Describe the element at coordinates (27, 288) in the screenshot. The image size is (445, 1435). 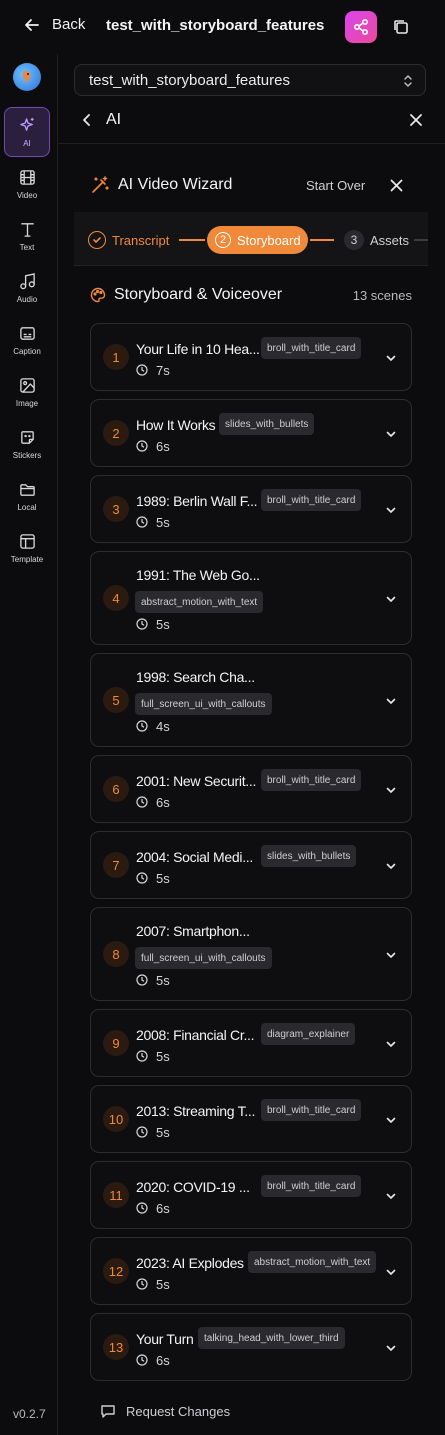
I see `sidebar-item-audio: Audio` at that location.